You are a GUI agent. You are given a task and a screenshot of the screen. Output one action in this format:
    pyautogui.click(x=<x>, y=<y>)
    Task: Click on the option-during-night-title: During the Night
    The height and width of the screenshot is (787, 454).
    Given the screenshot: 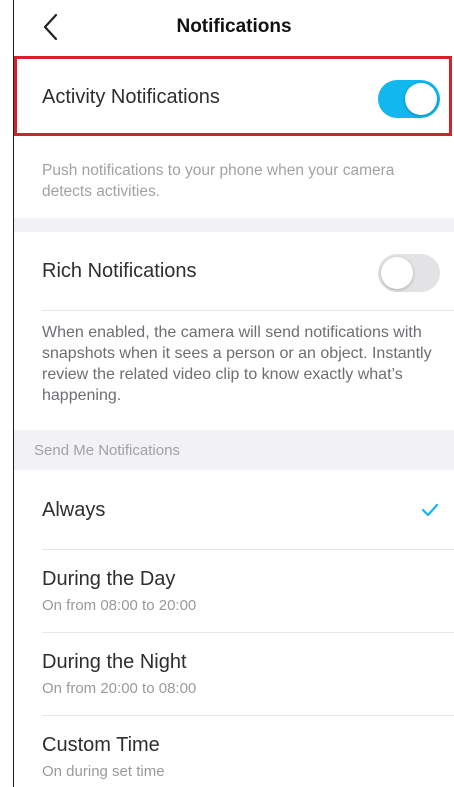 What is the action you would take?
    pyautogui.click(x=114, y=662)
    